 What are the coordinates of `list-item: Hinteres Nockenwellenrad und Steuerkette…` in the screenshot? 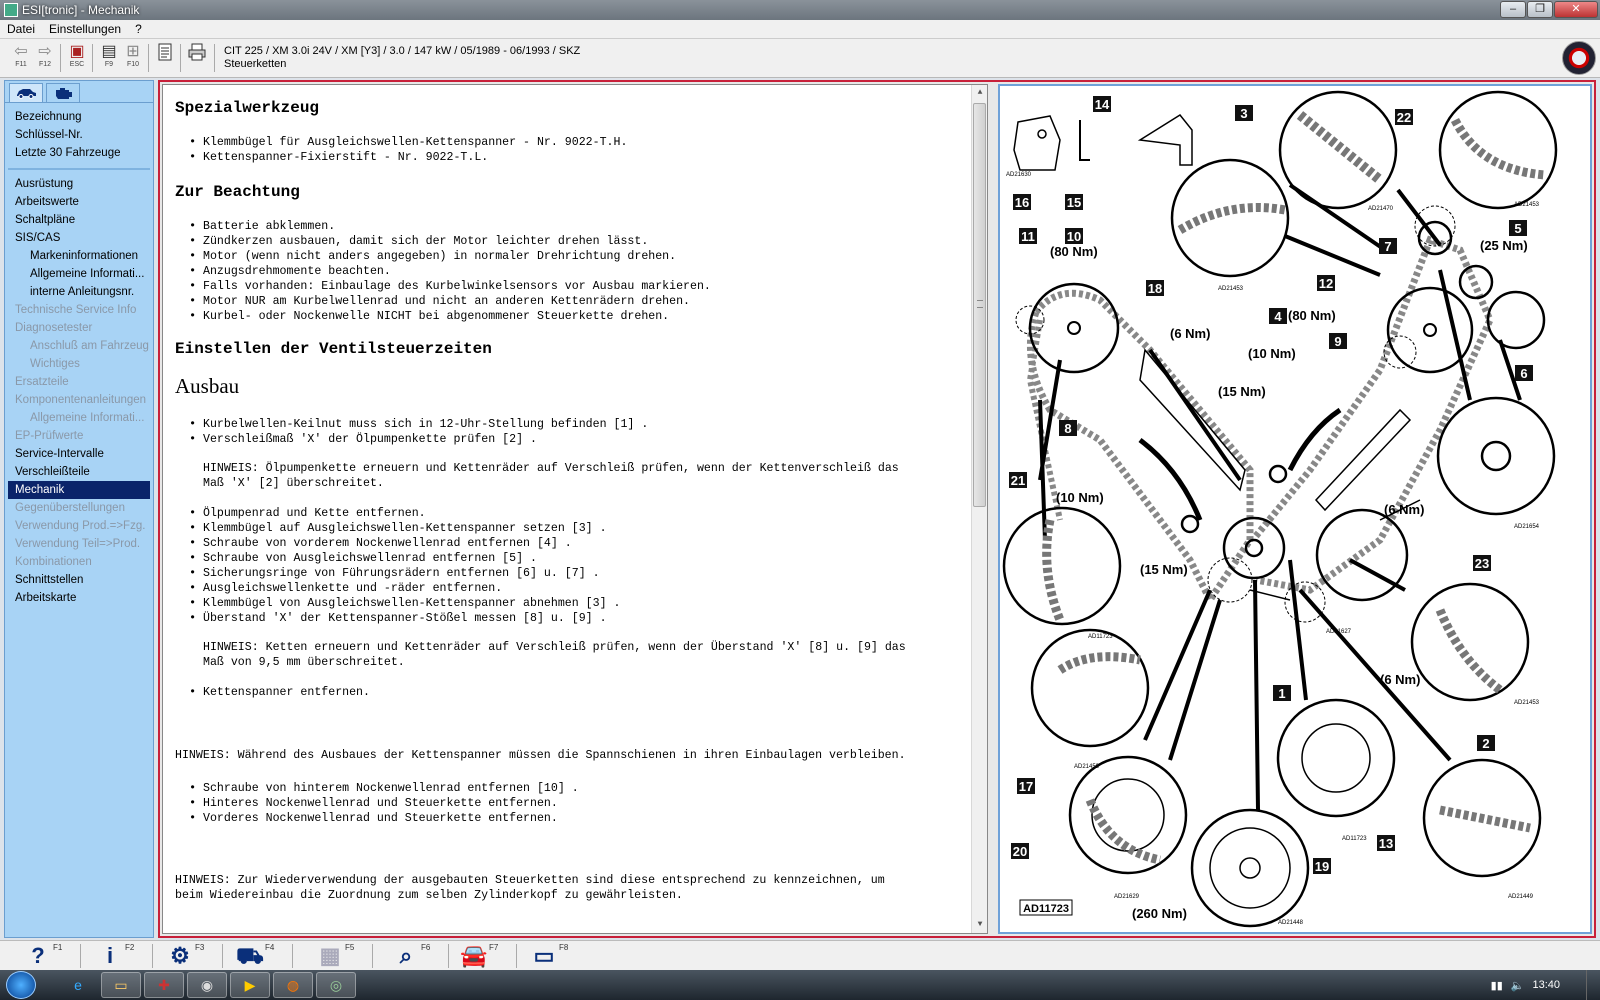 It's located at (573, 803).